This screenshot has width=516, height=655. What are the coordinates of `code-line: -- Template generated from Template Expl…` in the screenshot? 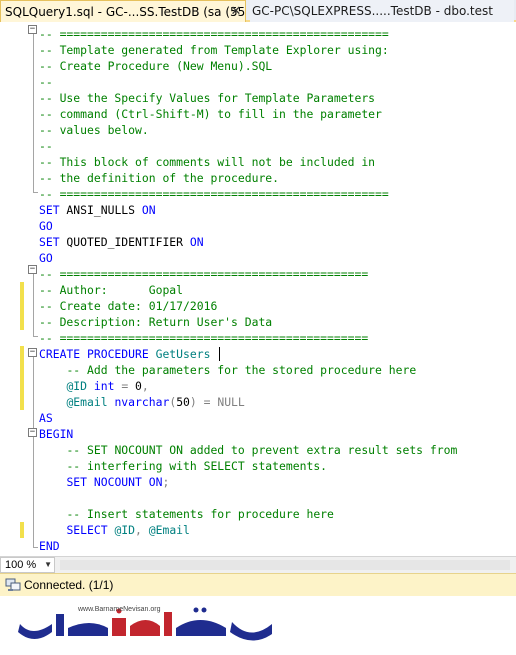 It's located at (214, 50).